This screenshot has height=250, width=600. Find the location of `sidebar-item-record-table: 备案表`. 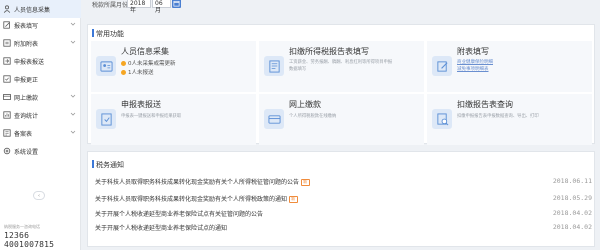

sidebar-item-record-table: 备案表 is located at coordinates (40, 133).